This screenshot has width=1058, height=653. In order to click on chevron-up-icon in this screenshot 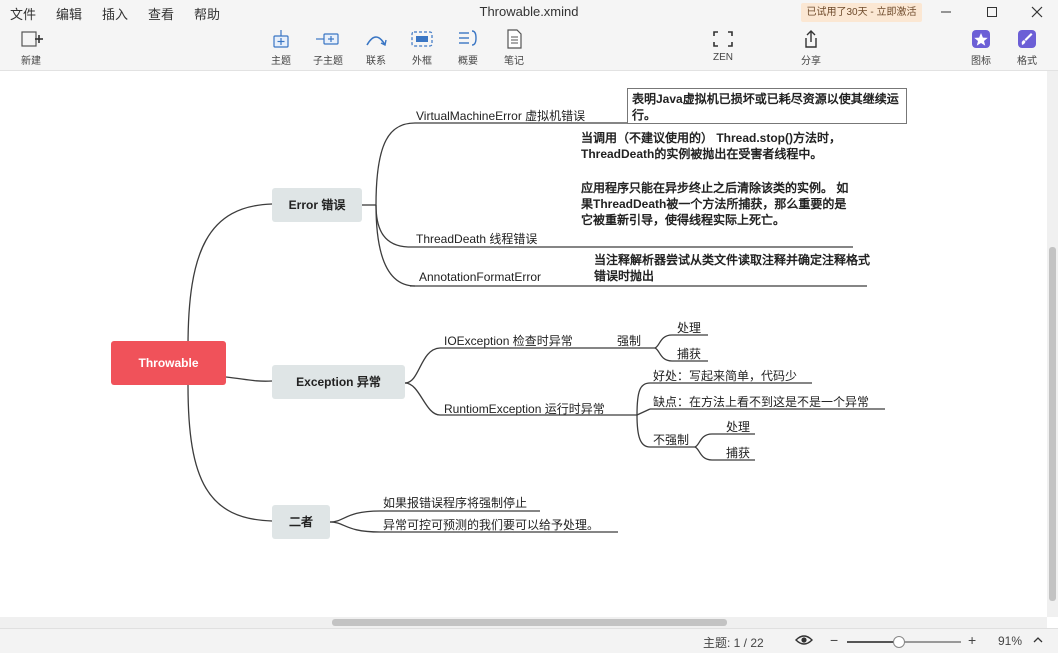, I will do `click(1038, 640)`.